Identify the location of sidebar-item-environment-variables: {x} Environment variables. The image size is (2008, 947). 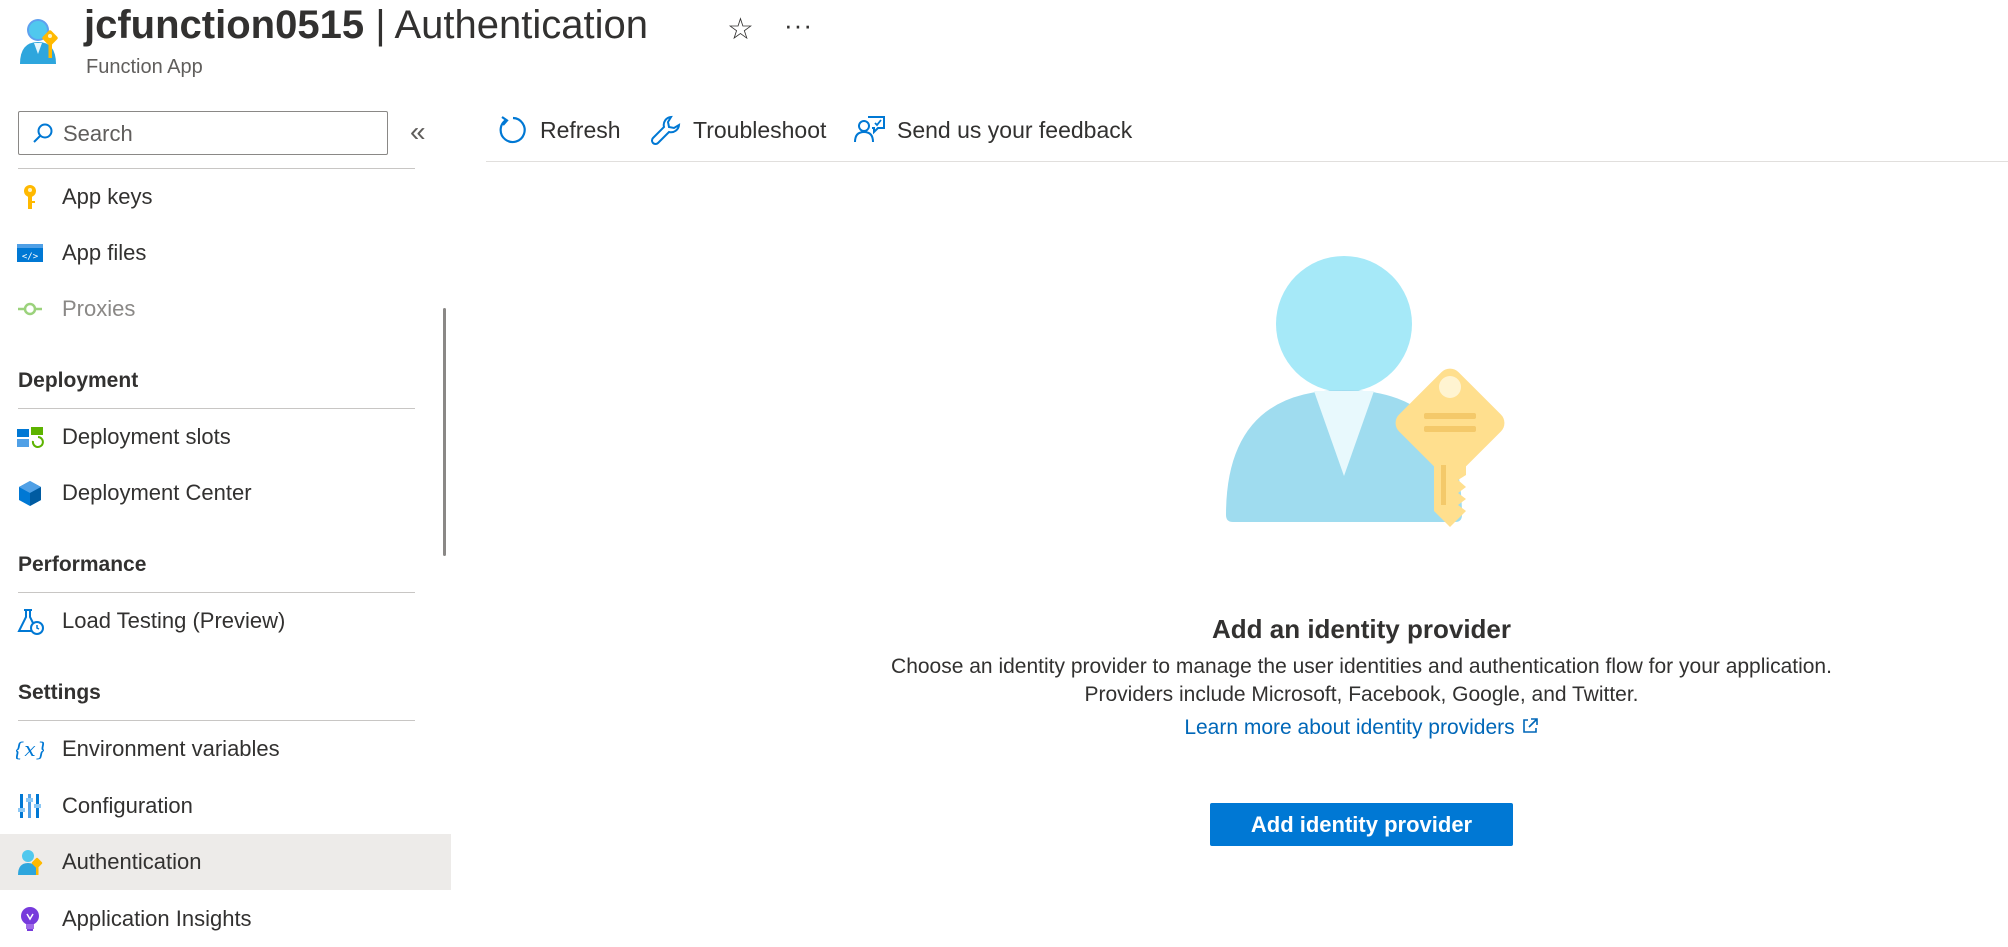
(225, 749).